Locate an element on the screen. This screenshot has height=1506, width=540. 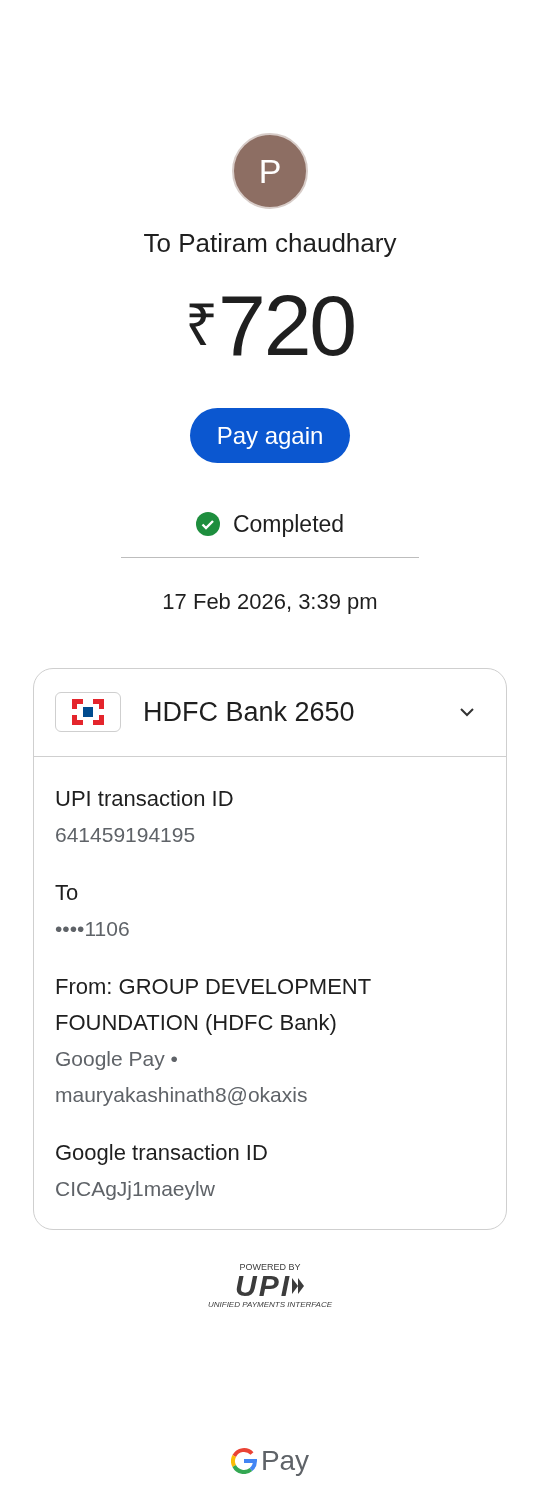
upi-powered-by: POWERED BY is located at coordinates (270, 1266).